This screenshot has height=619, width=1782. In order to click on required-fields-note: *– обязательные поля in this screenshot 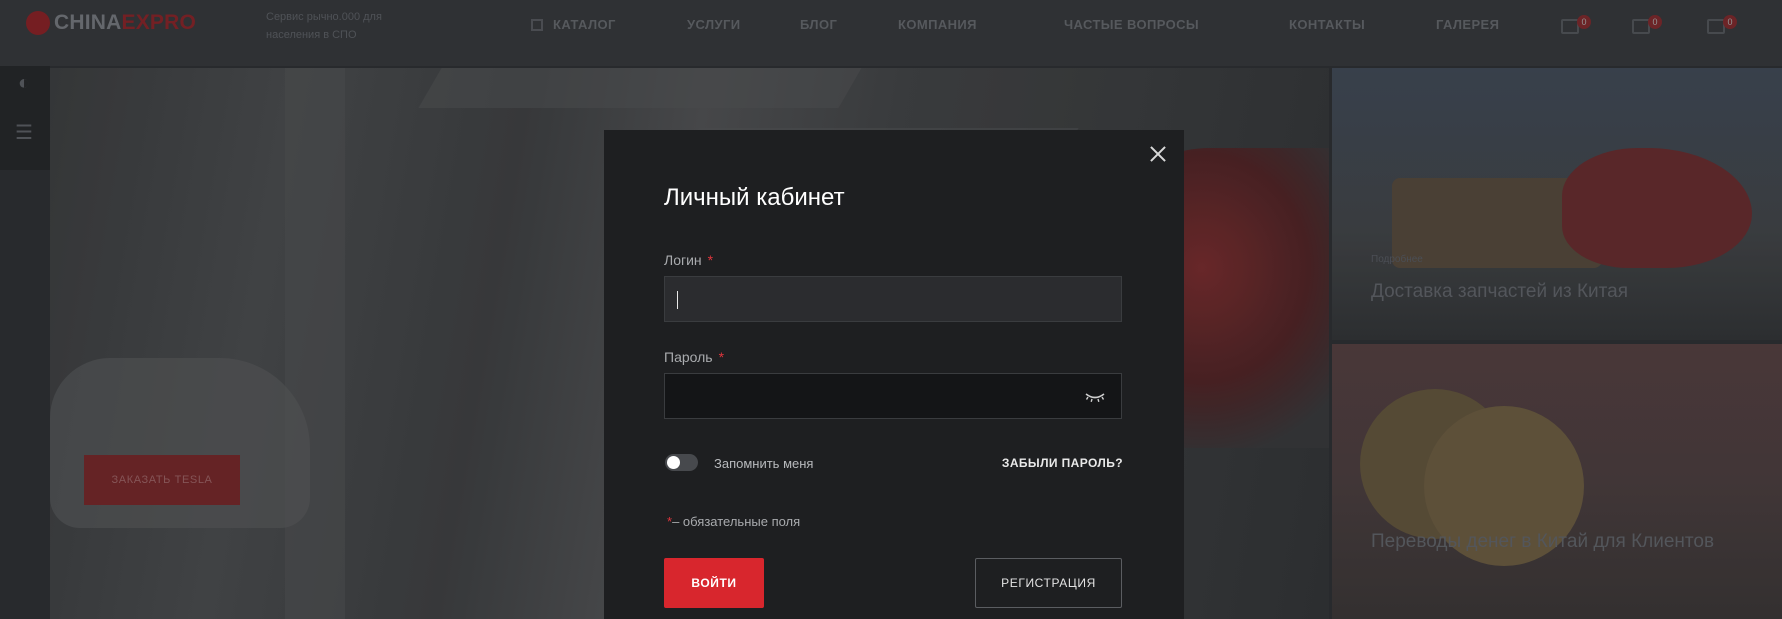, I will do `click(733, 521)`.